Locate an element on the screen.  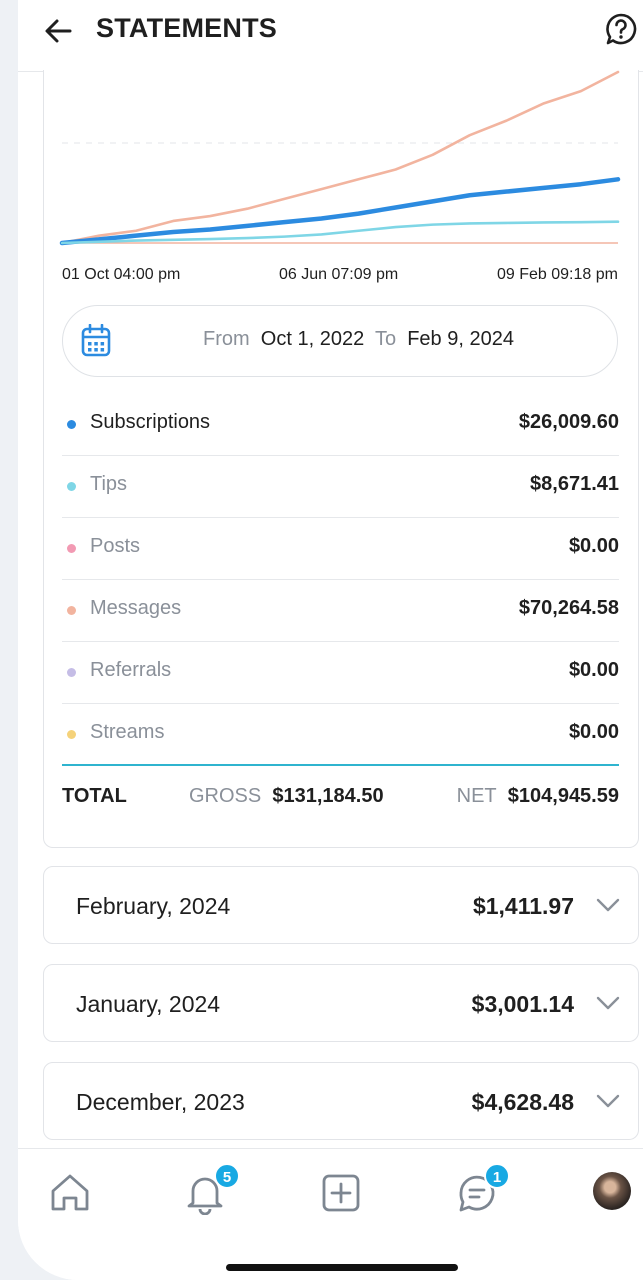
gross-value: $131,184.50 is located at coordinates (328, 796).